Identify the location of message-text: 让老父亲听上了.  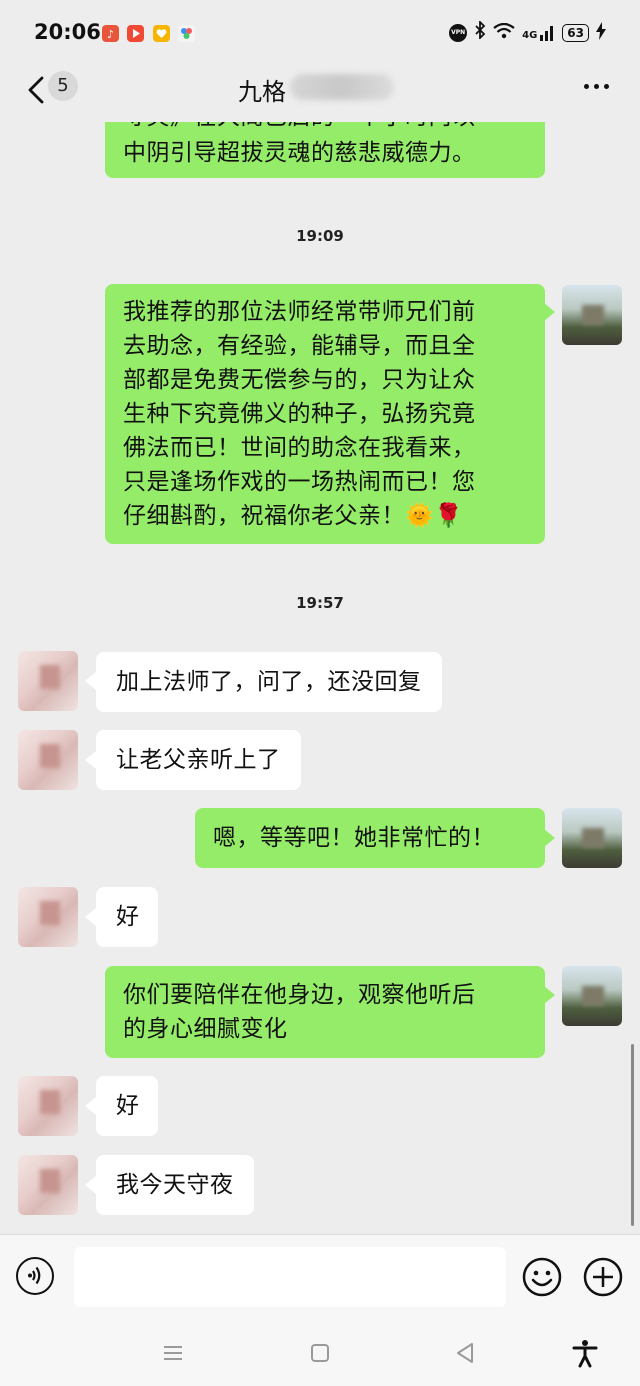
(198, 760).